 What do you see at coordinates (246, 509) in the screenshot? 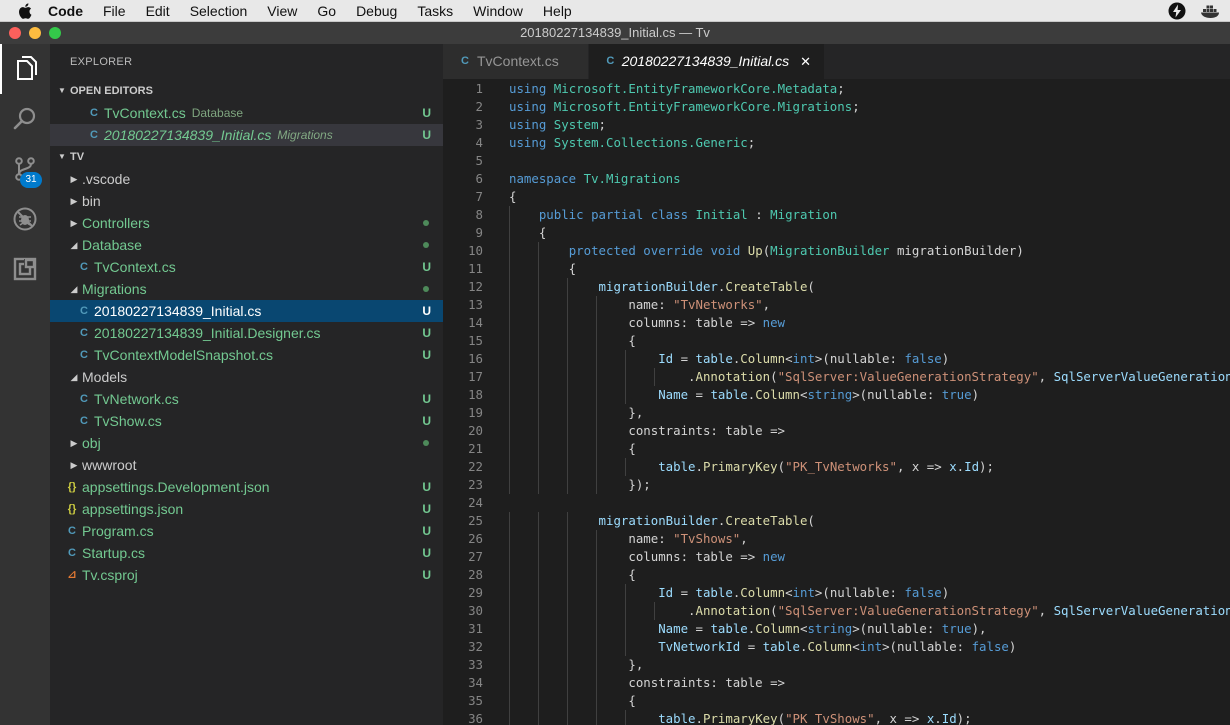
I see `tree-file-appsettings: {} appsettings.json U` at bounding box center [246, 509].